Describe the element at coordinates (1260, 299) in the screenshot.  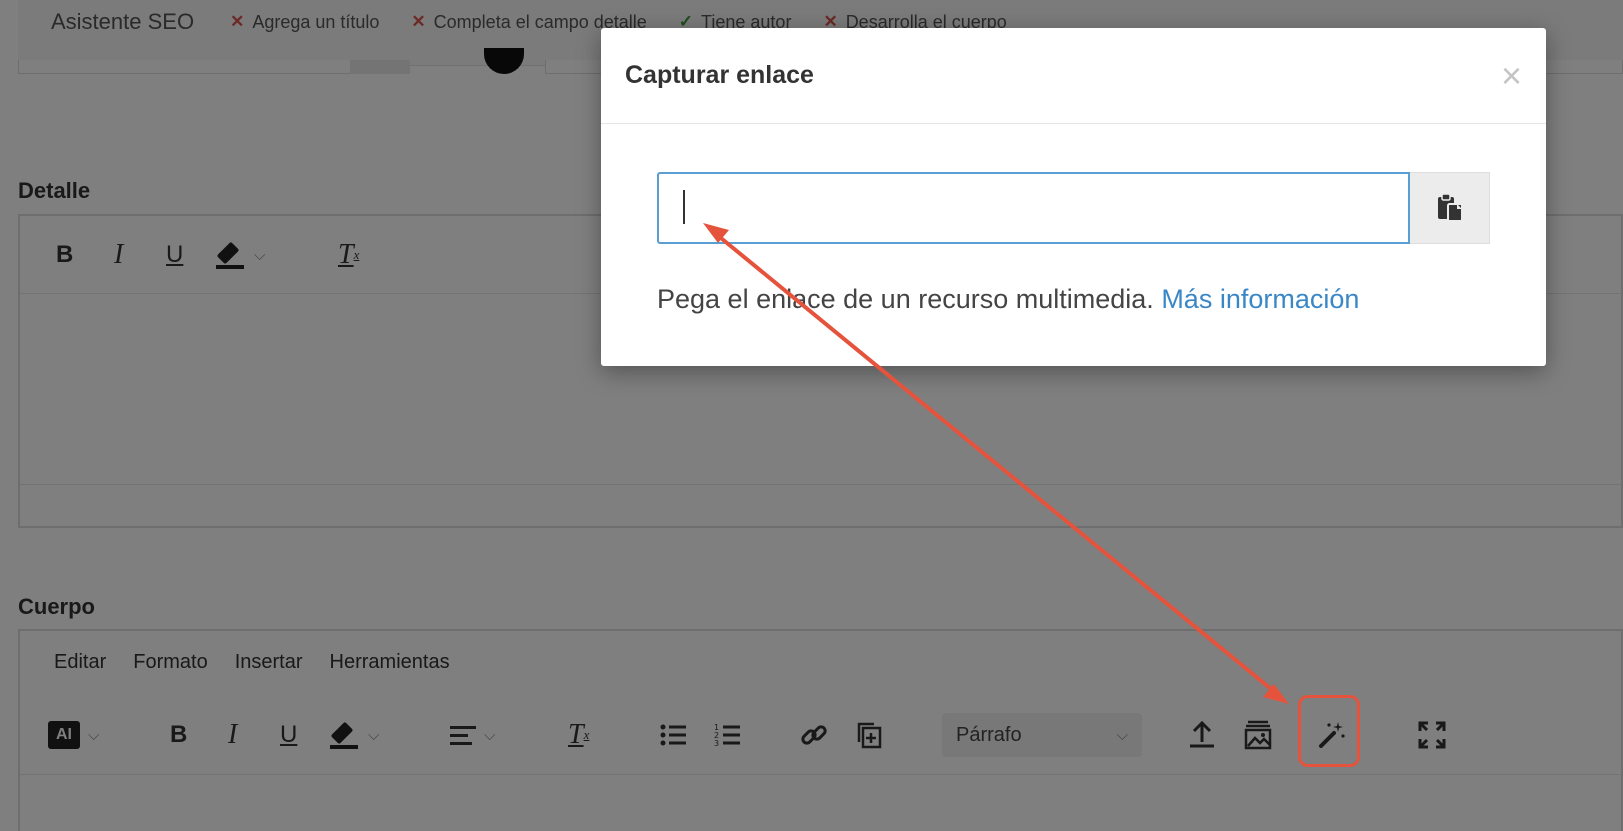
I see `more-info-link: Más información` at that location.